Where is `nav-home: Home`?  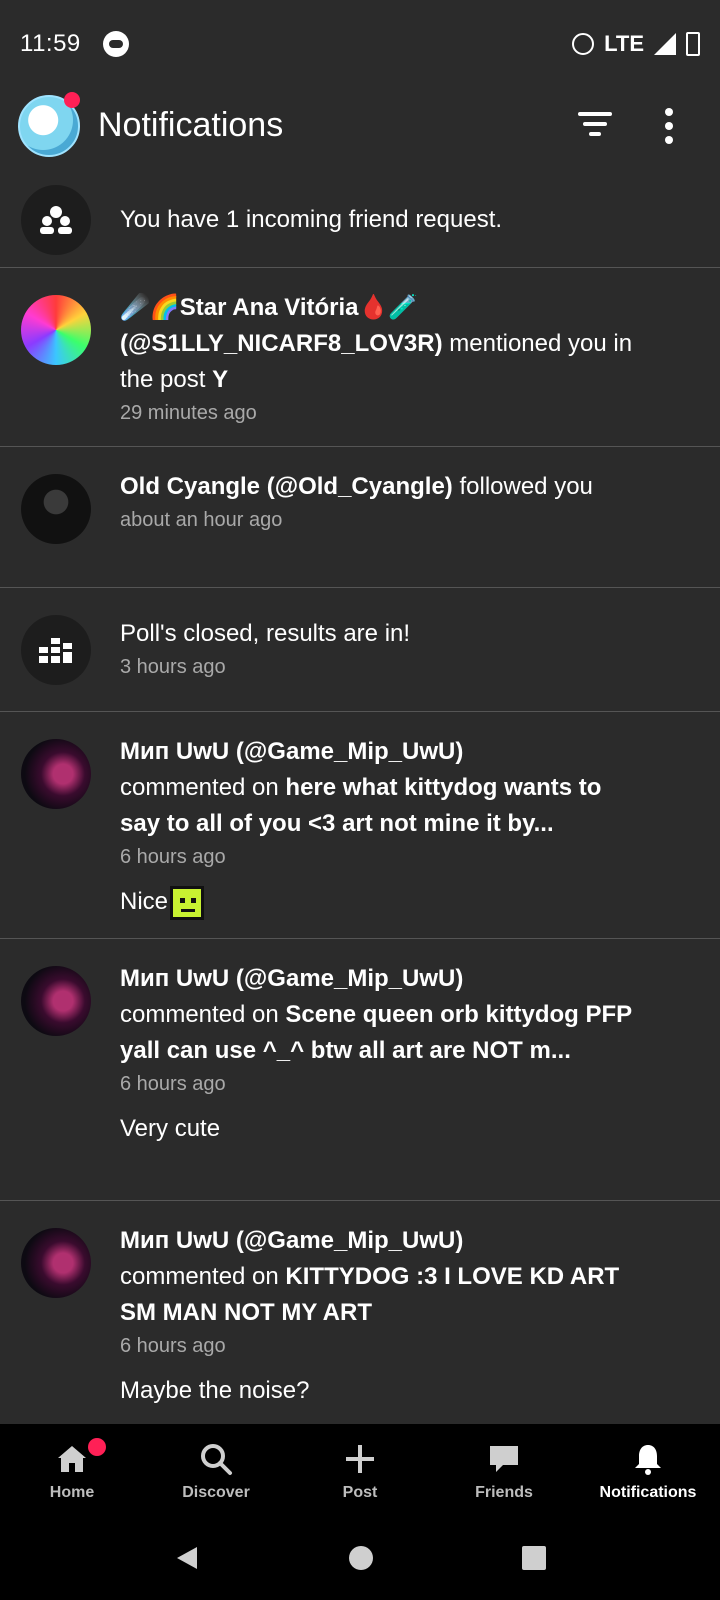 nav-home: Home is located at coordinates (72, 1470).